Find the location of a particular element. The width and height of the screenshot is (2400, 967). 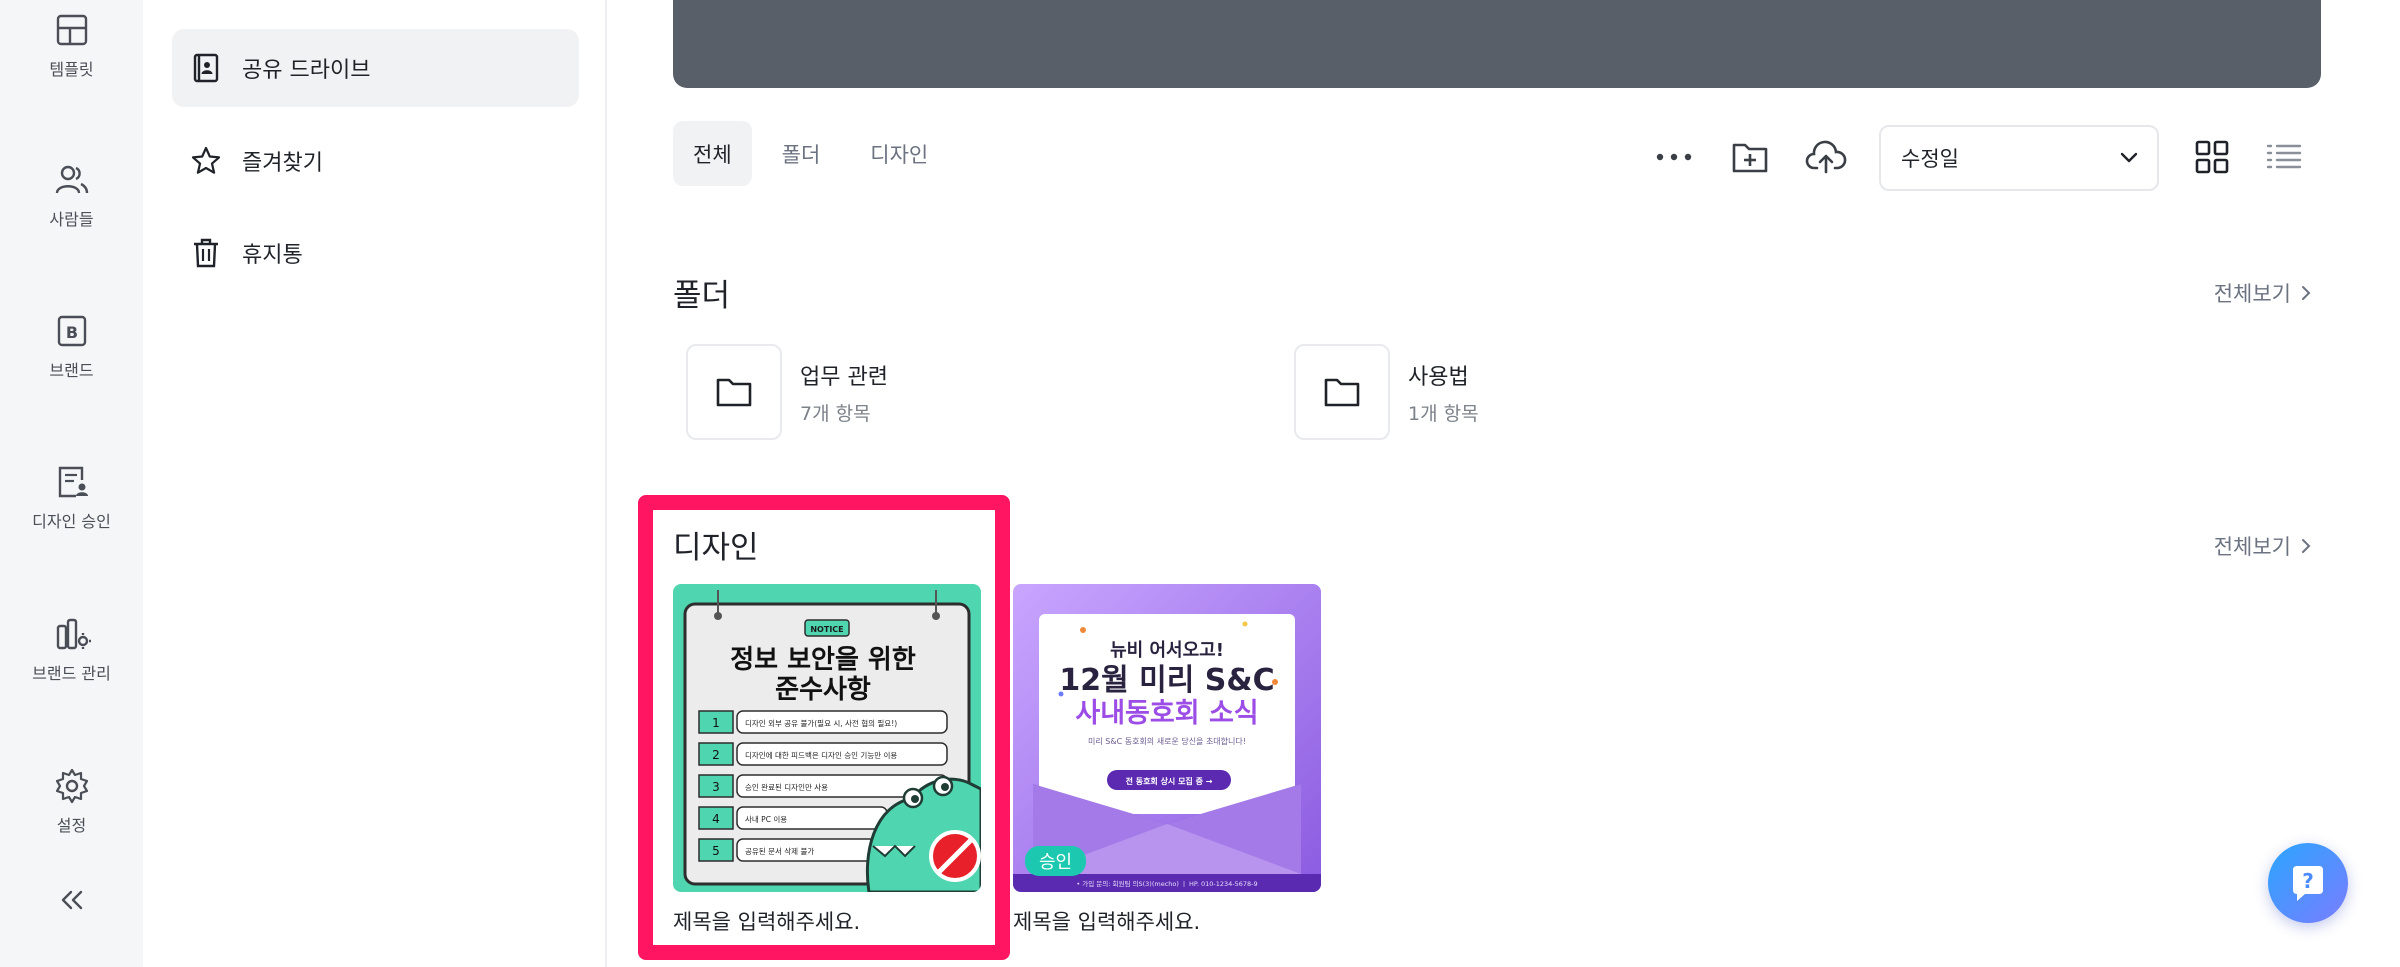

help-chat-icon: ? is located at coordinates (2308, 883).